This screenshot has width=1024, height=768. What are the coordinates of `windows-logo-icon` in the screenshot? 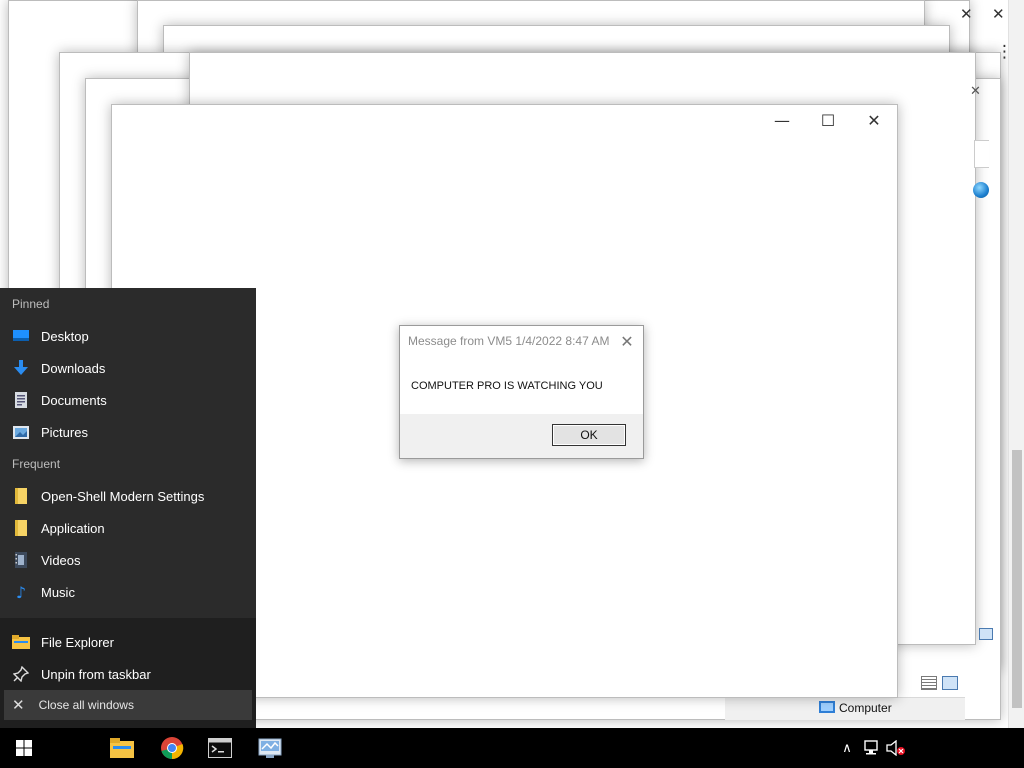 It's located at (24, 748).